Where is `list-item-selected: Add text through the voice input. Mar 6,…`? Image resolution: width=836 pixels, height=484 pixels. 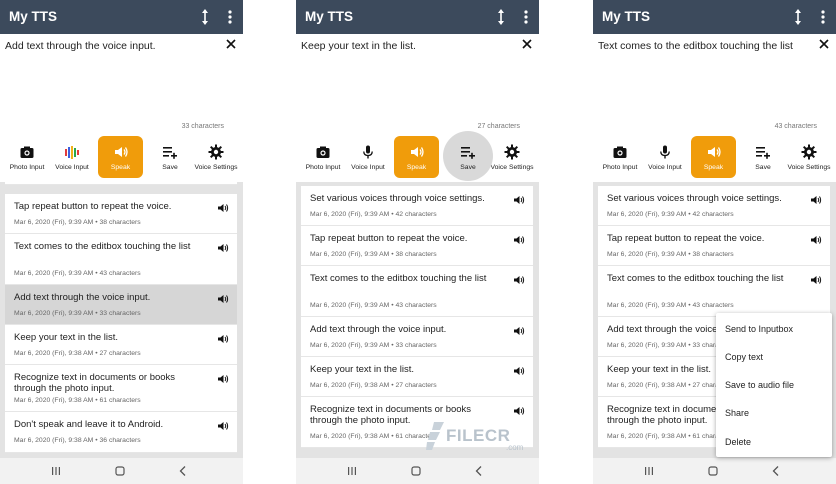 list-item-selected: Add text through the voice input. Mar 6,… is located at coordinates (121, 305).